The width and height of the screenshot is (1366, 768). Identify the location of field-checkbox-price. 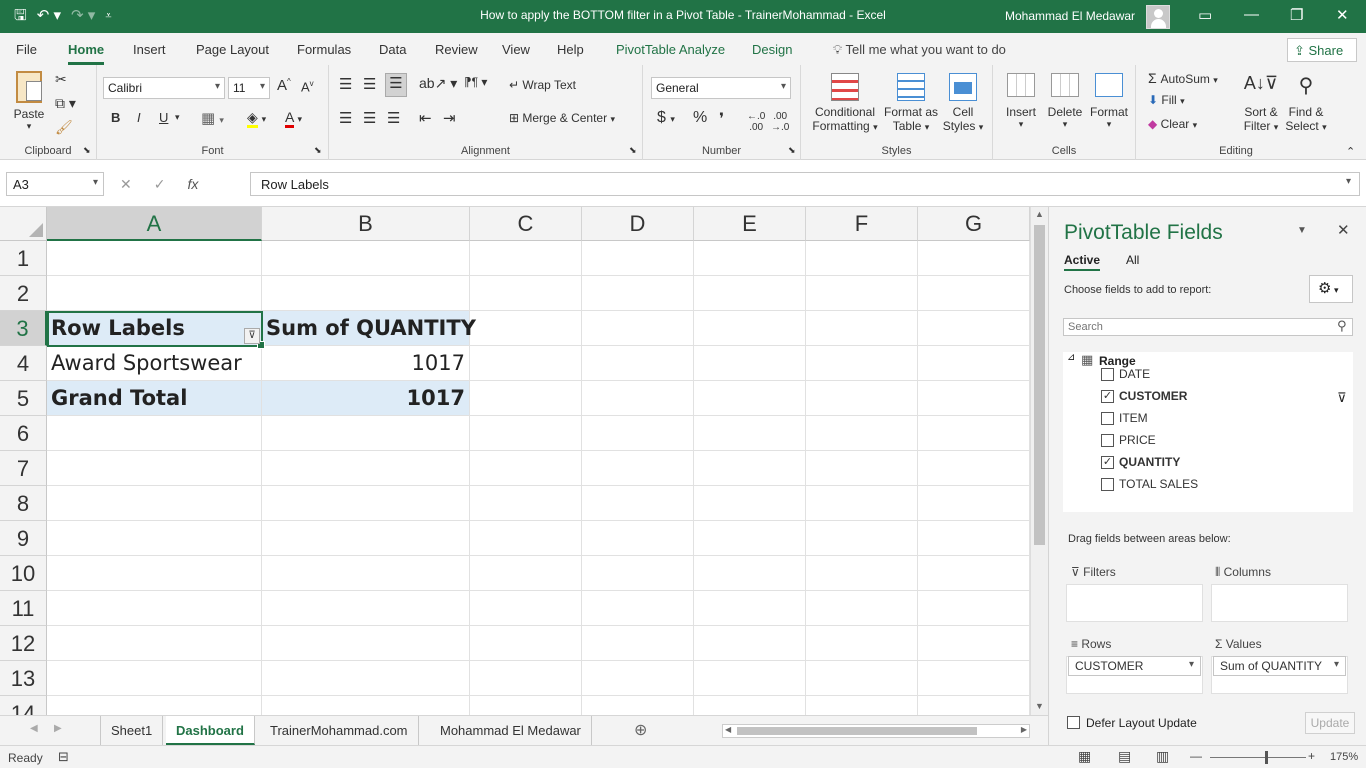
(1107, 440).